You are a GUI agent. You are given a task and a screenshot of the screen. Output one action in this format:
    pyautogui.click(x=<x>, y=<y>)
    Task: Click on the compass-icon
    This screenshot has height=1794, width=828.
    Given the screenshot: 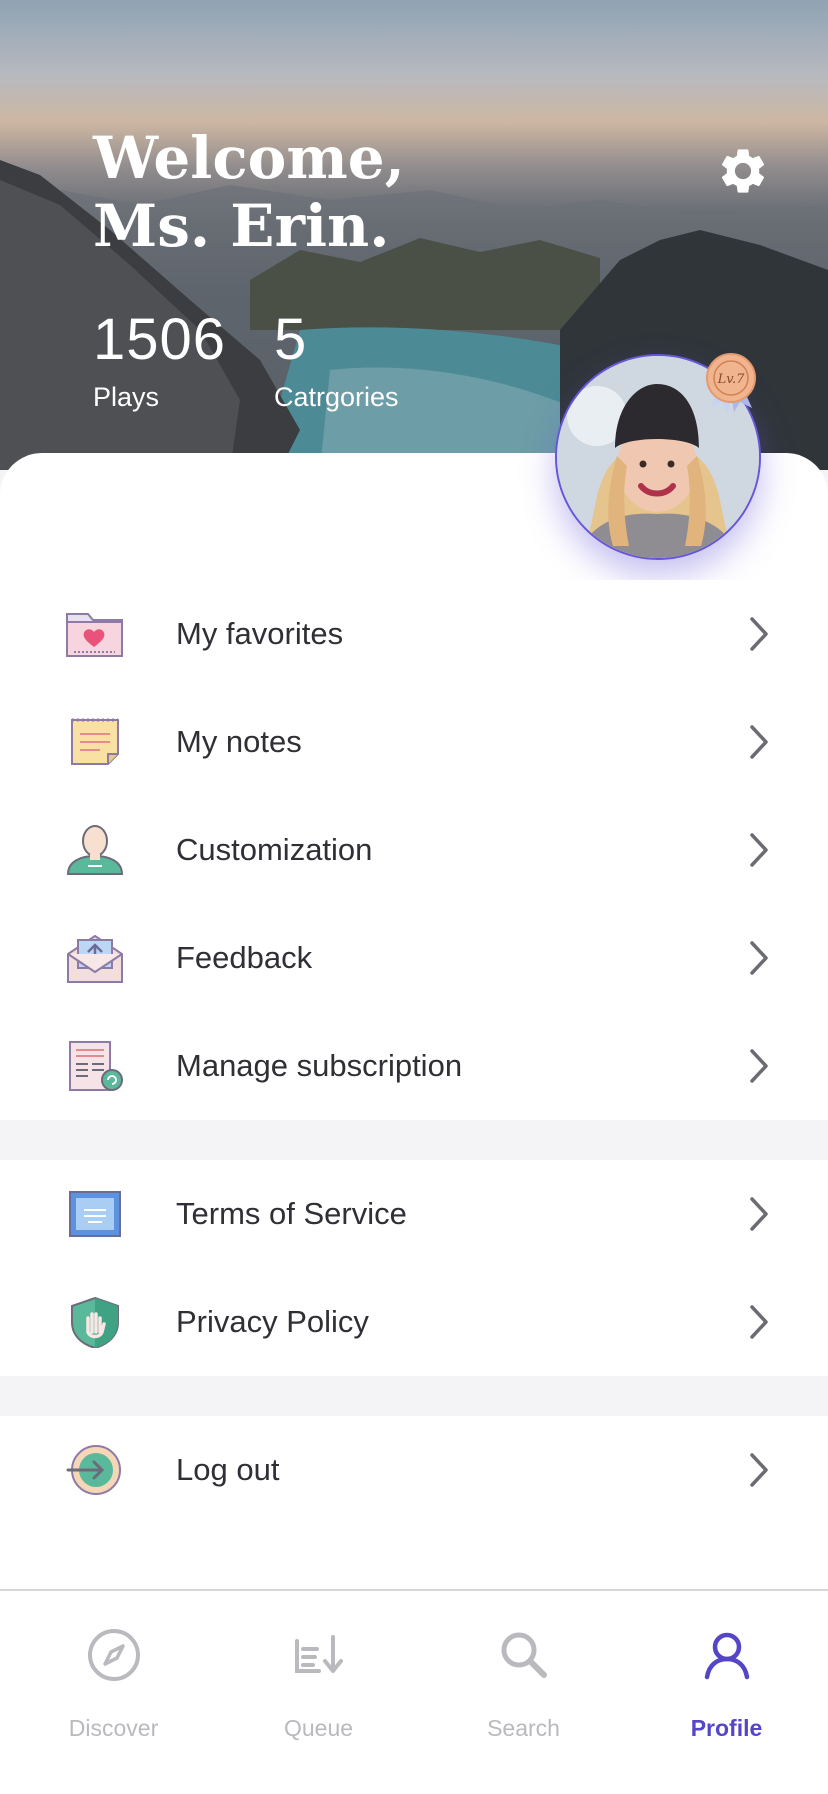 What is the action you would take?
    pyautogui.click(x=114, y=1655)
    